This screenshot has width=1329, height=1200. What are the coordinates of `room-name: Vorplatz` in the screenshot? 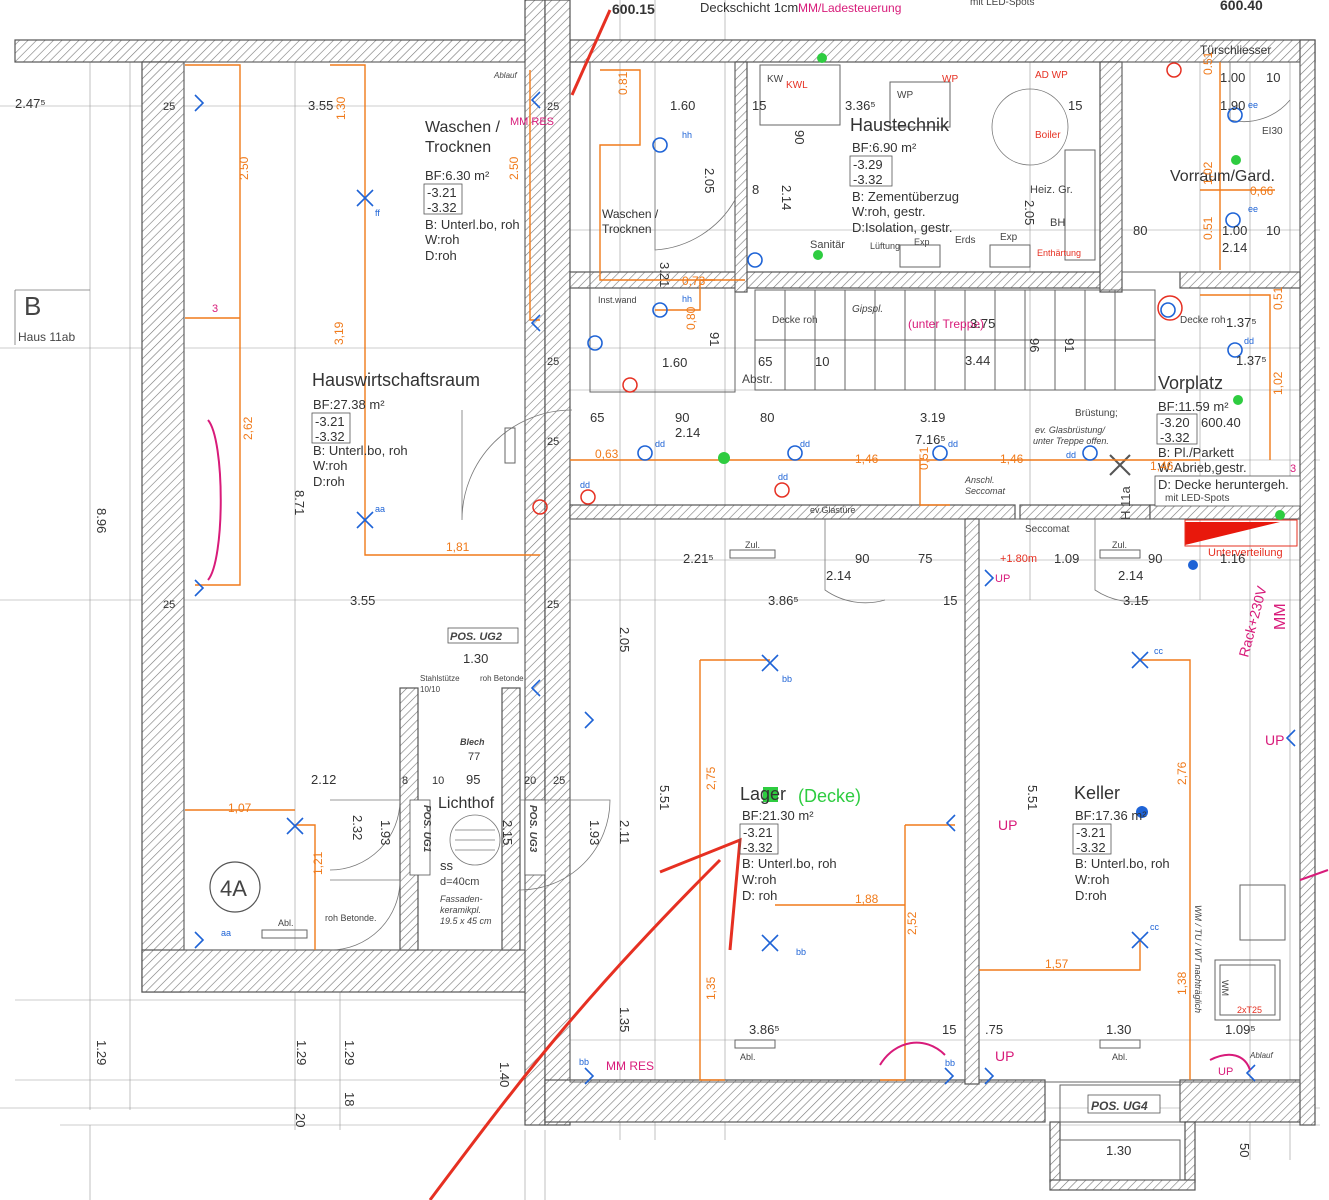 It's located at (1190, 383).